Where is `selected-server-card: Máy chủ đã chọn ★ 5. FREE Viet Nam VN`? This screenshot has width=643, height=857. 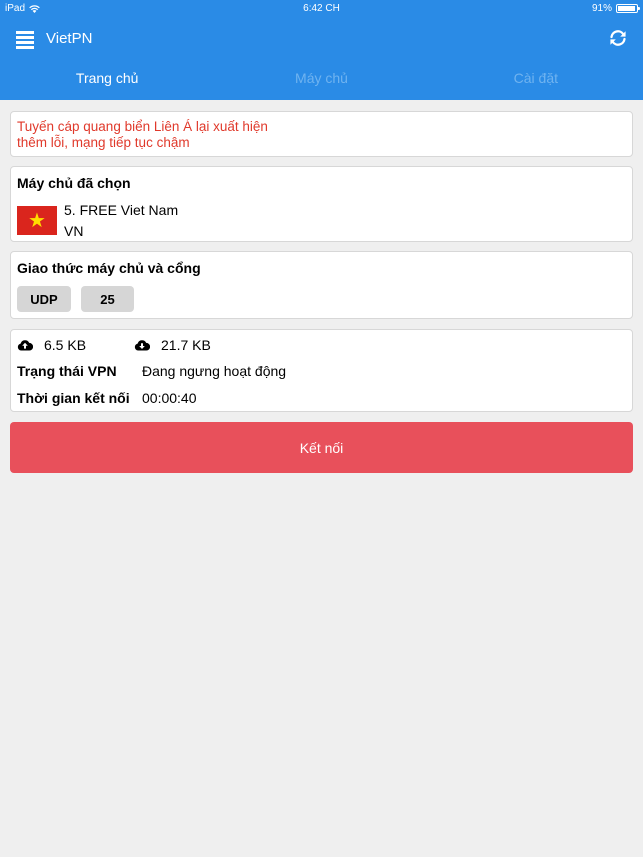 selected-server-card: Máy chủ đã chọn ★ 5. FREE Viet Nam VN is located at coordinates (321, 204).